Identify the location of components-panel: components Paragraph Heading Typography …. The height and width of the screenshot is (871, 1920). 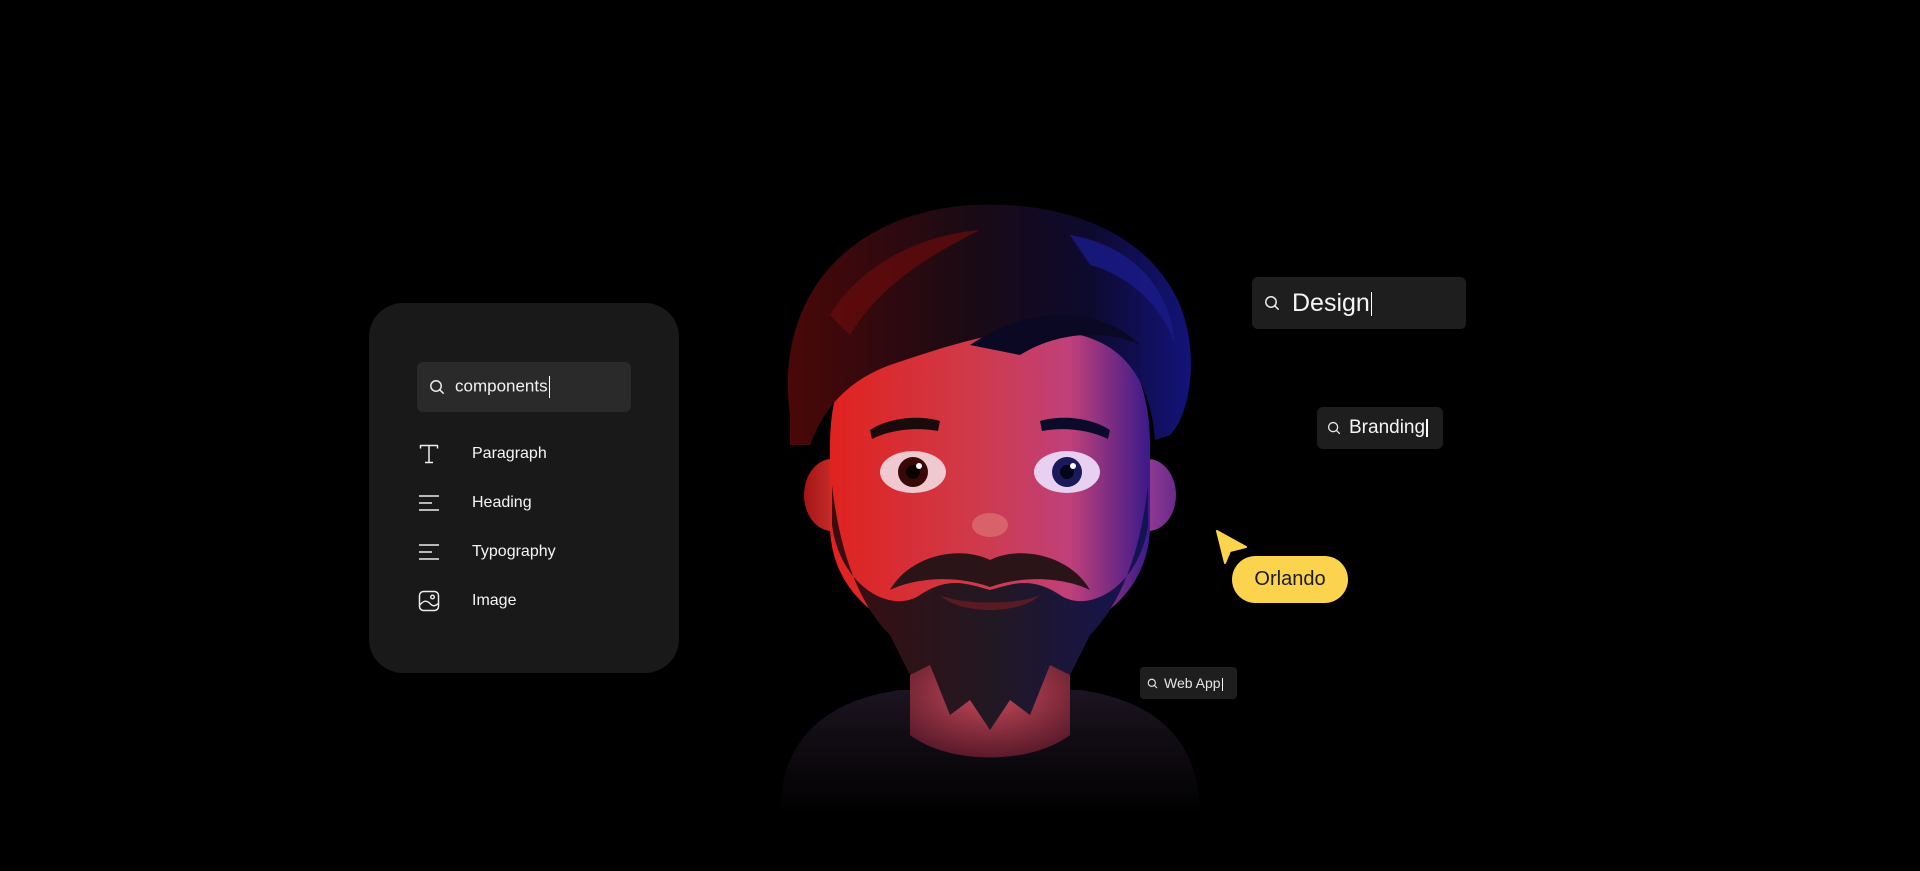
(524, 488).